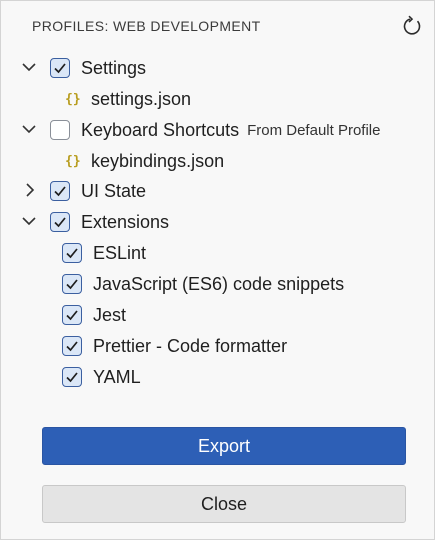  I want to click on extension-item-prettier: Prettier - Code formatter, so click(174, 346).